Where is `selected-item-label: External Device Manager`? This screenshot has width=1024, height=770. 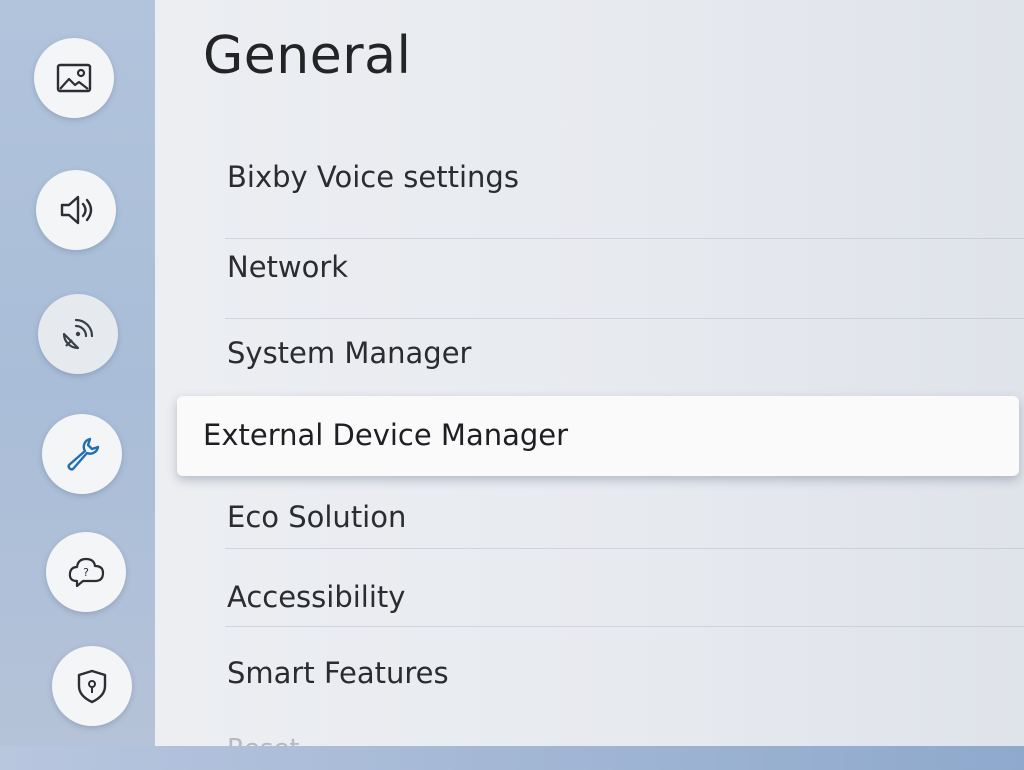
selected-item-label: External Device Manager is located at coordinates (386, 435).